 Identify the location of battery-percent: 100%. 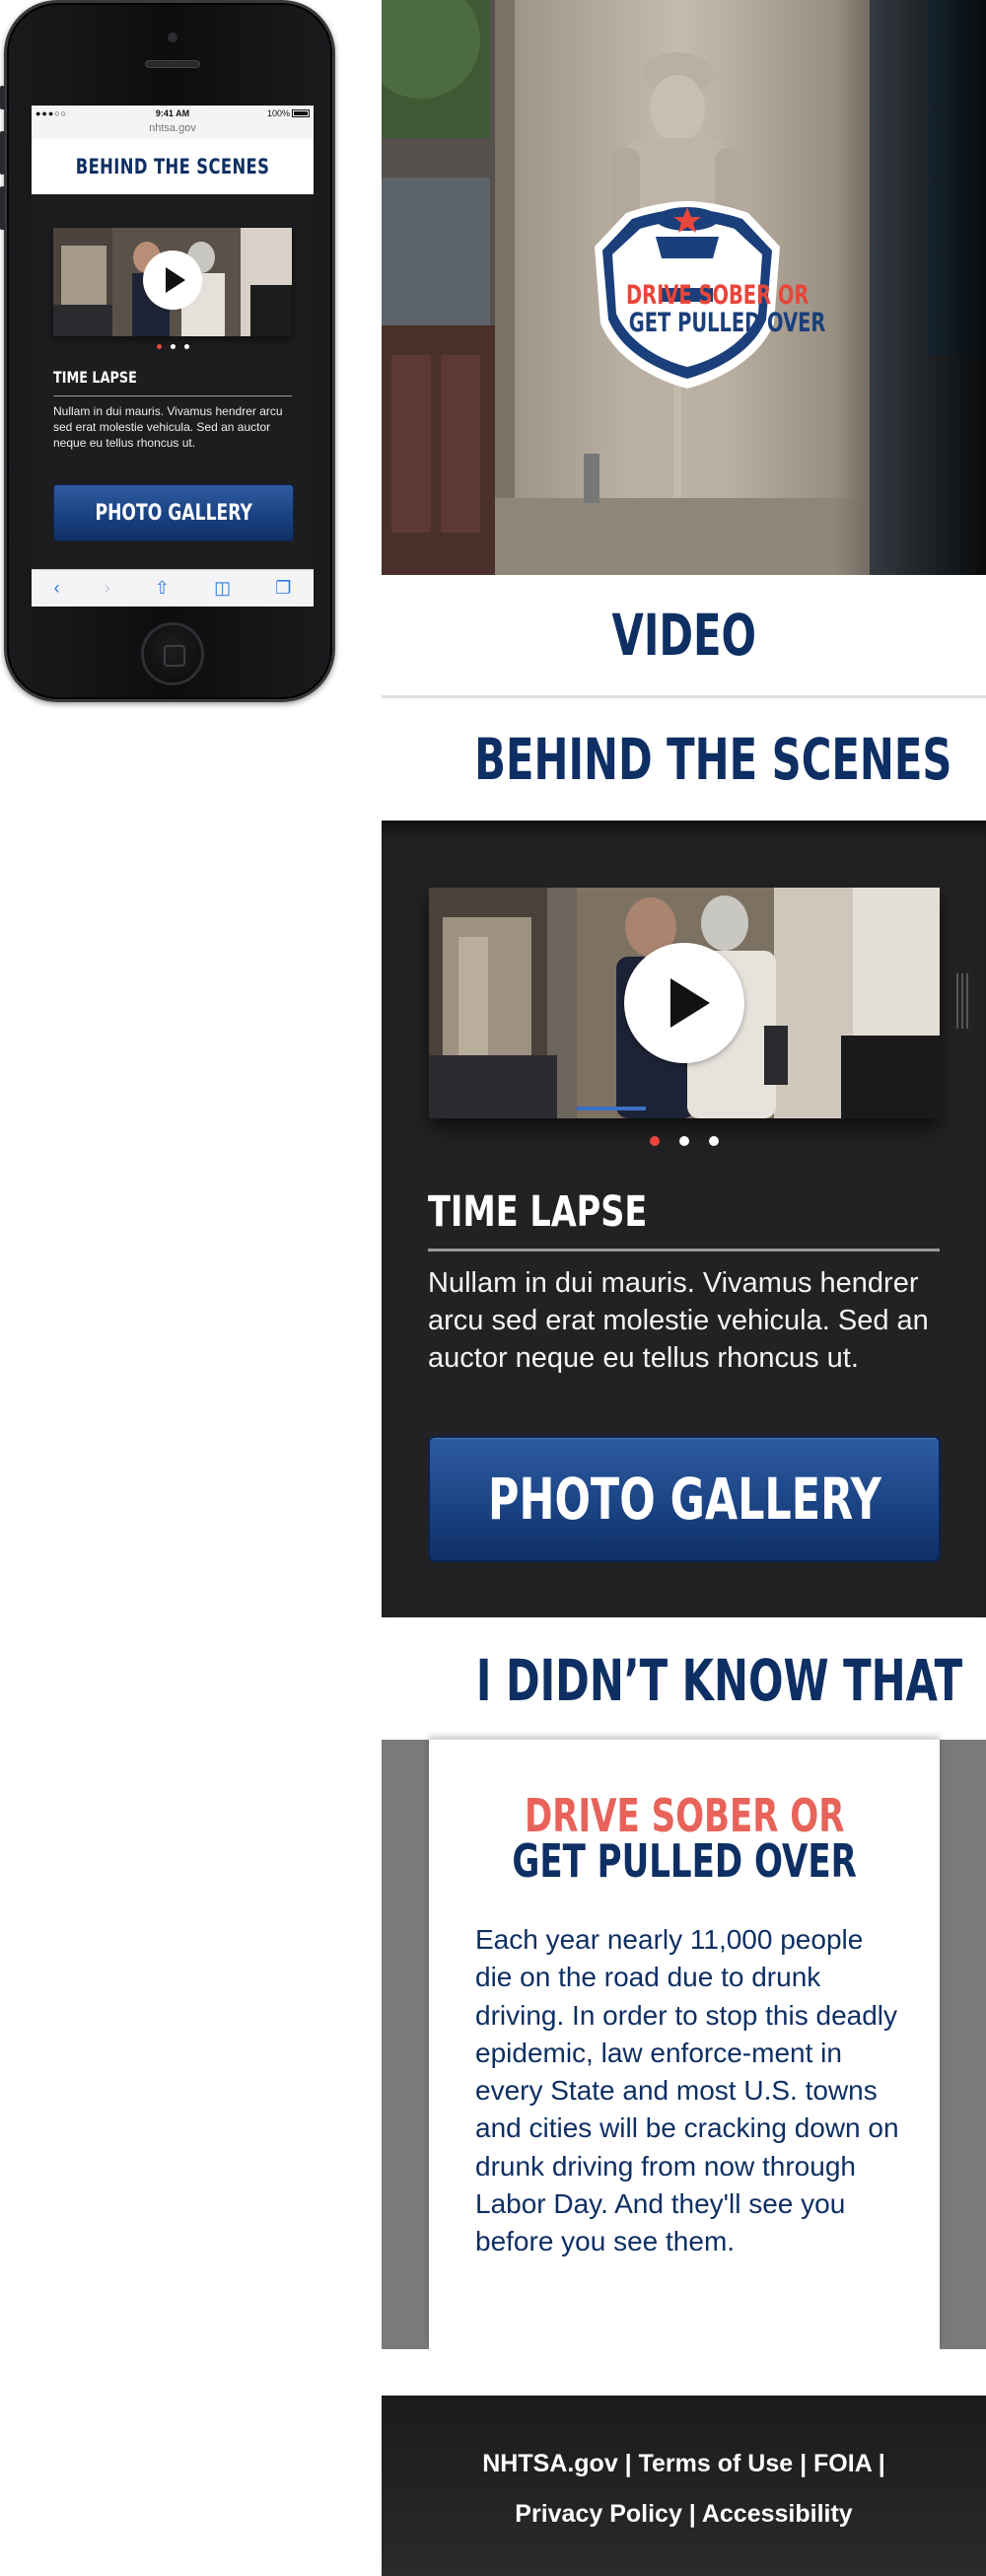
(278, 113).